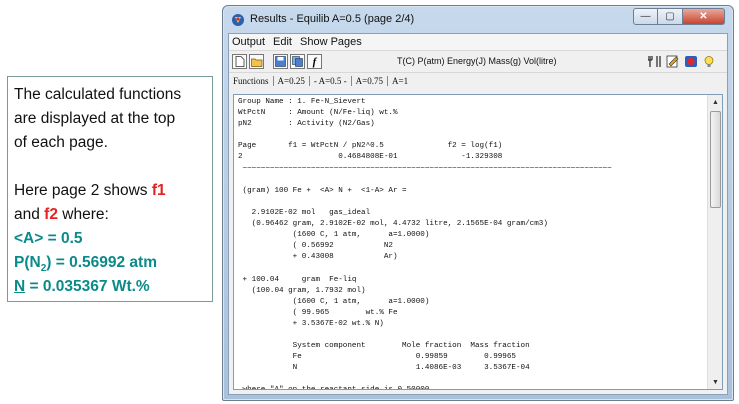 The height and width of the screenshot is (404, 739). Describe the element at coordinates (478, 19) in the screenshot. I see `title-bar: Results - Equilib A=0.5 (page 2/4) — ▢ ✕` at that location.